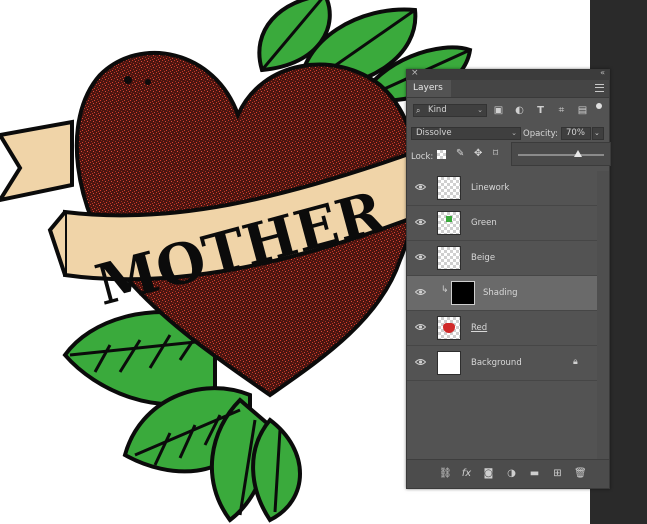 Image resolution: width=647 pixels, height=524 pixels. I want to click on blend-mode-value: Dissolve, so click(434, 133).